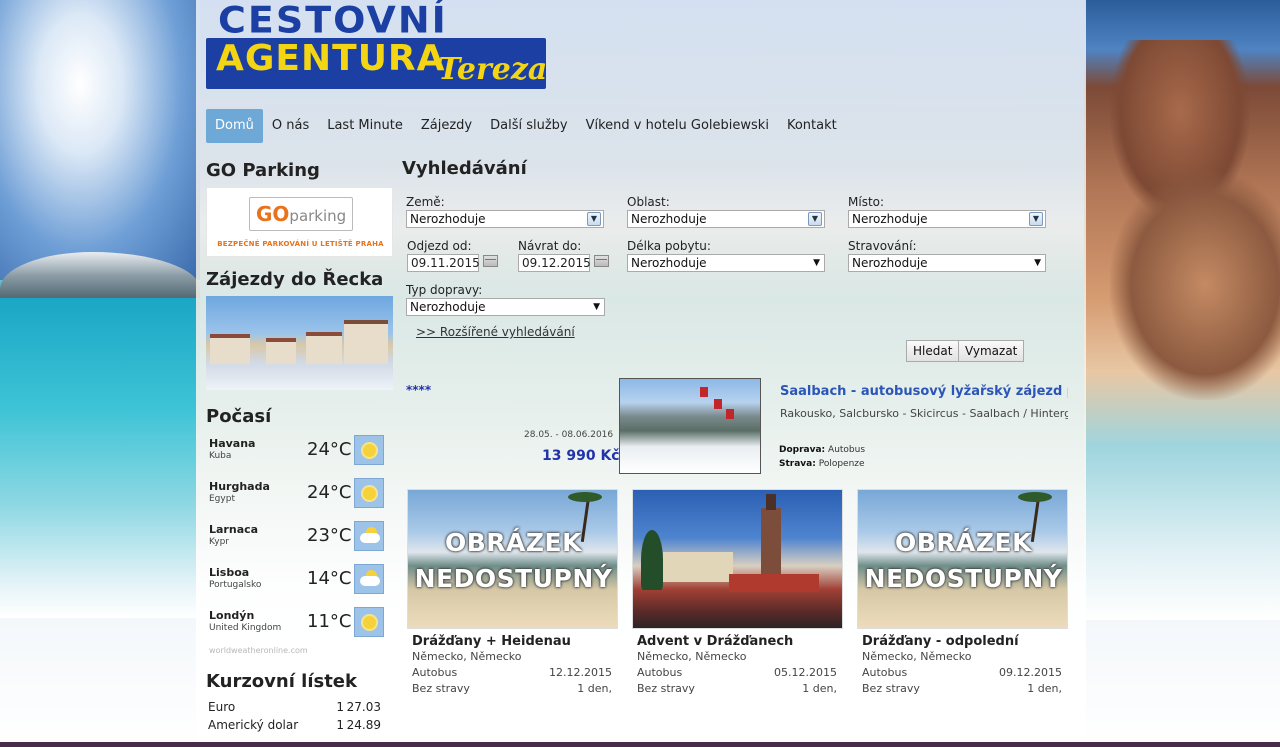 This screenshot has width=1280, height=747. Describe the element at coordinates (512, 641) in the screenshot. I see `tour-title: Drážďany + Heidenau` at that location.